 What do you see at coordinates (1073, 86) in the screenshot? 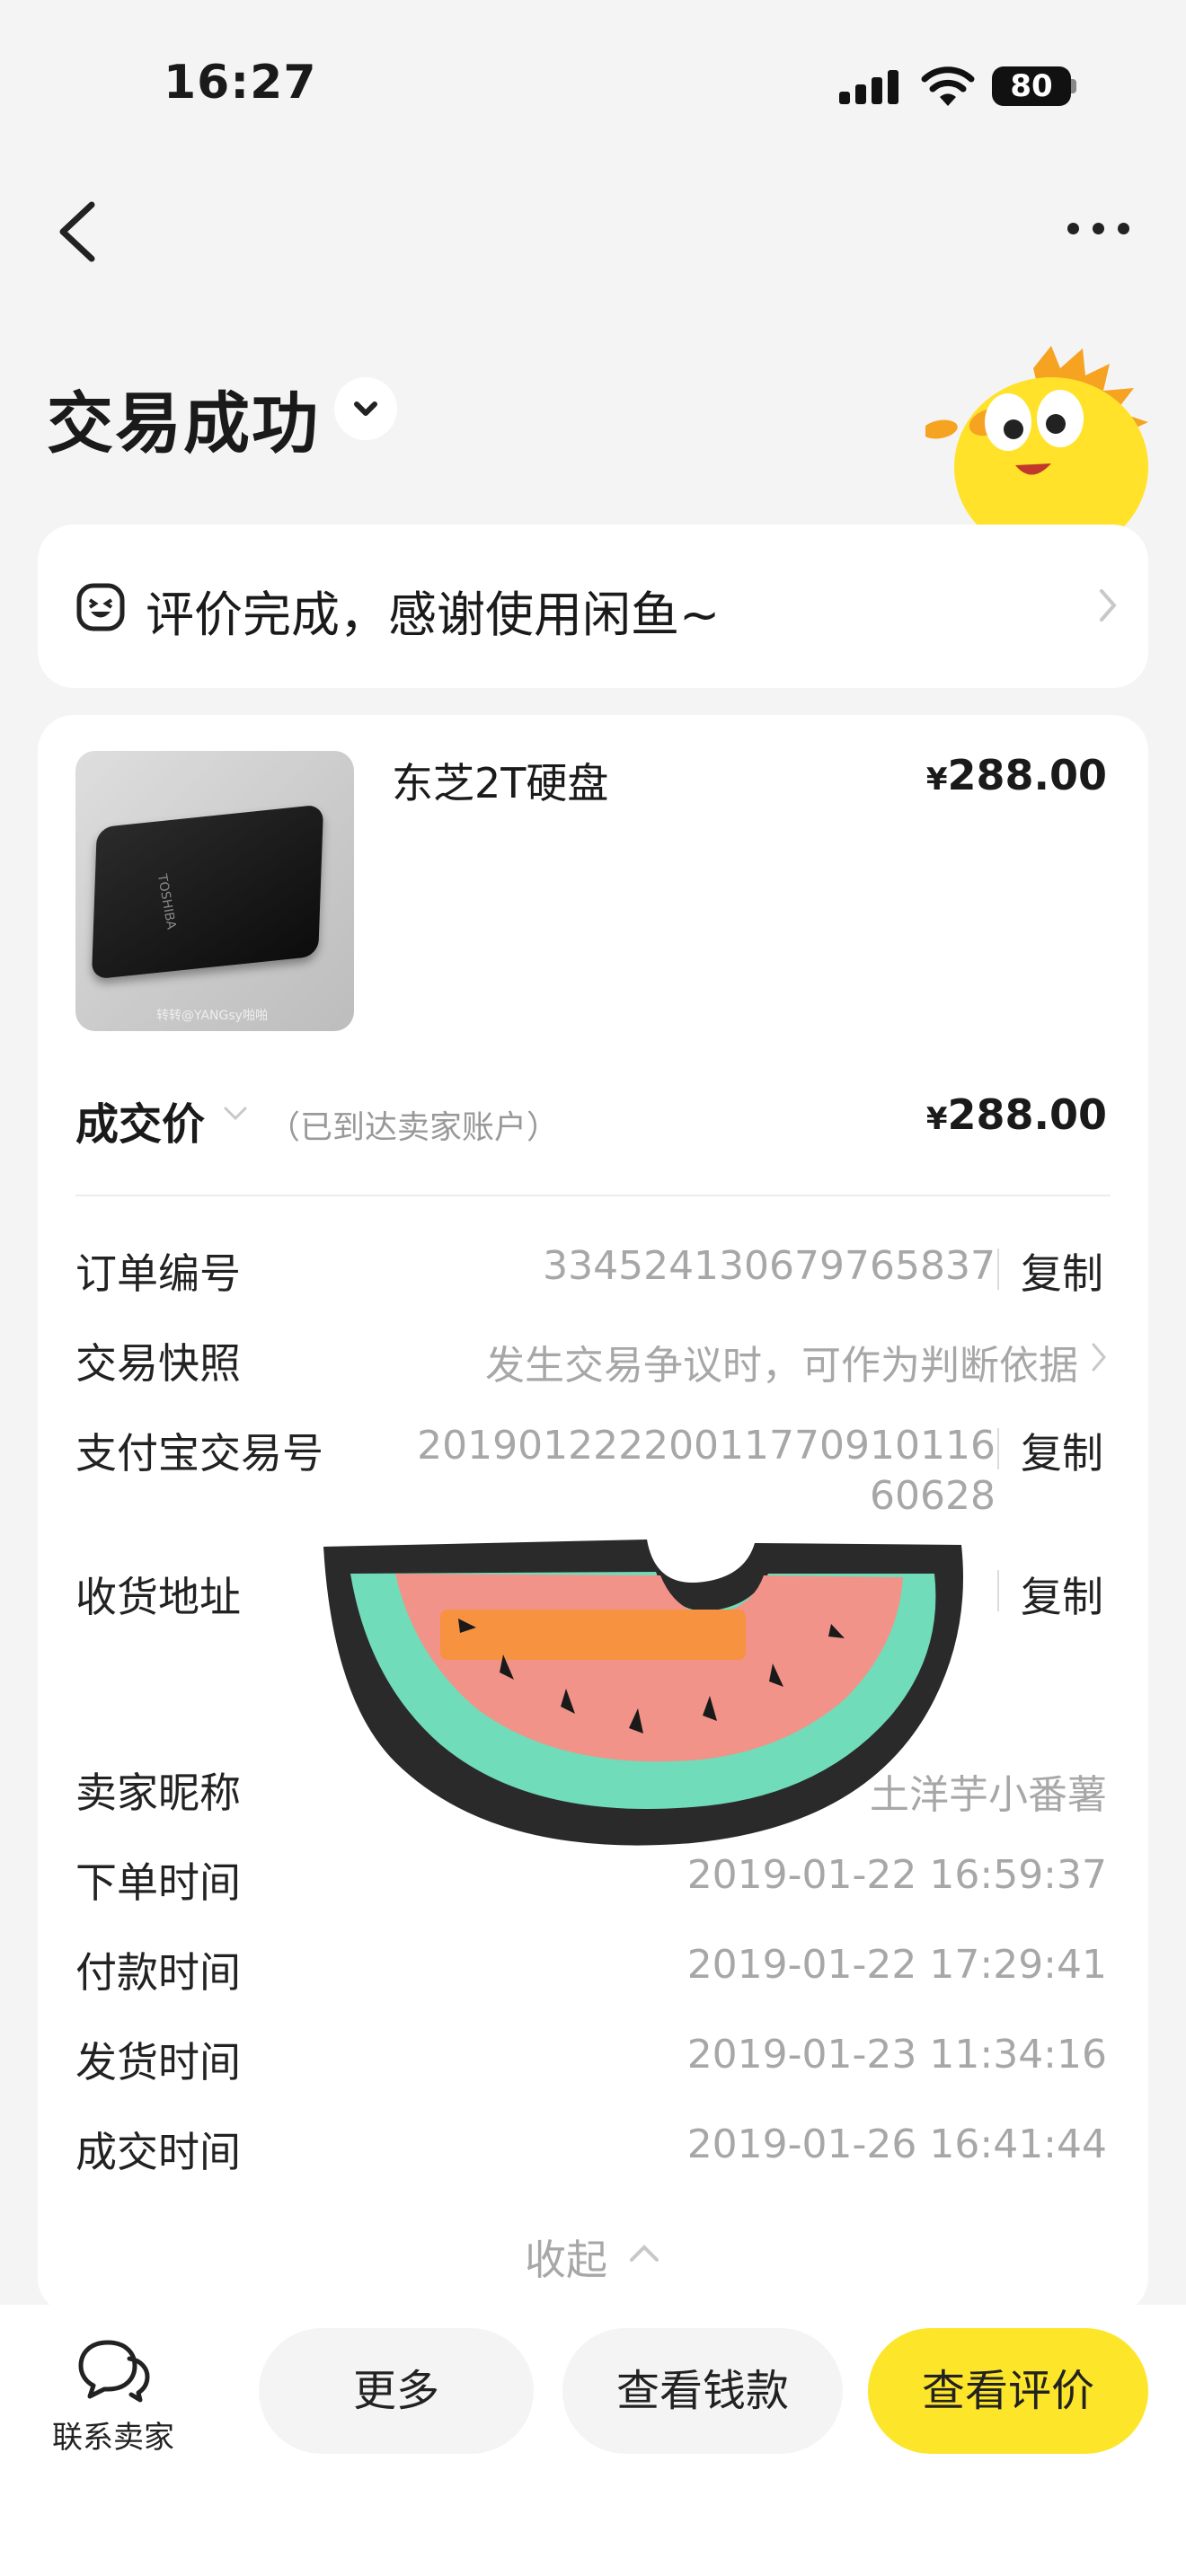
I see `battery-nub` at bounding box center [1073, 86].